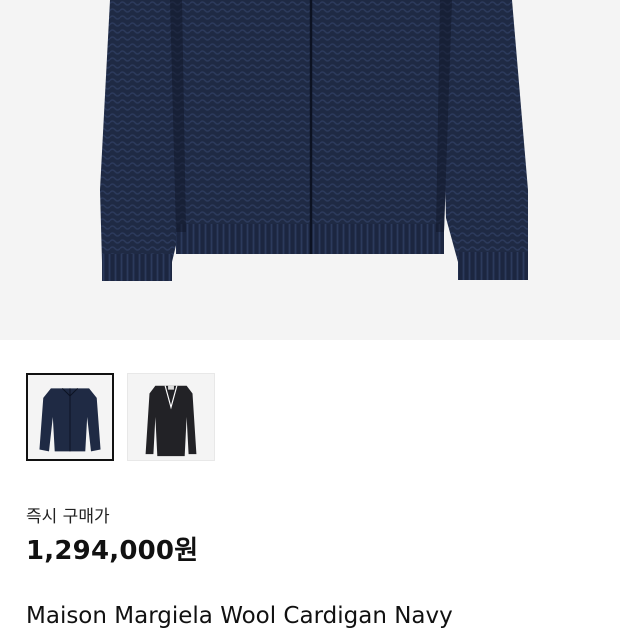  What do you see at coordinates (70, 420) in the screenshot?
I see `navy-cardigan-thumbnail-icon` at bounding box center [70, 420].